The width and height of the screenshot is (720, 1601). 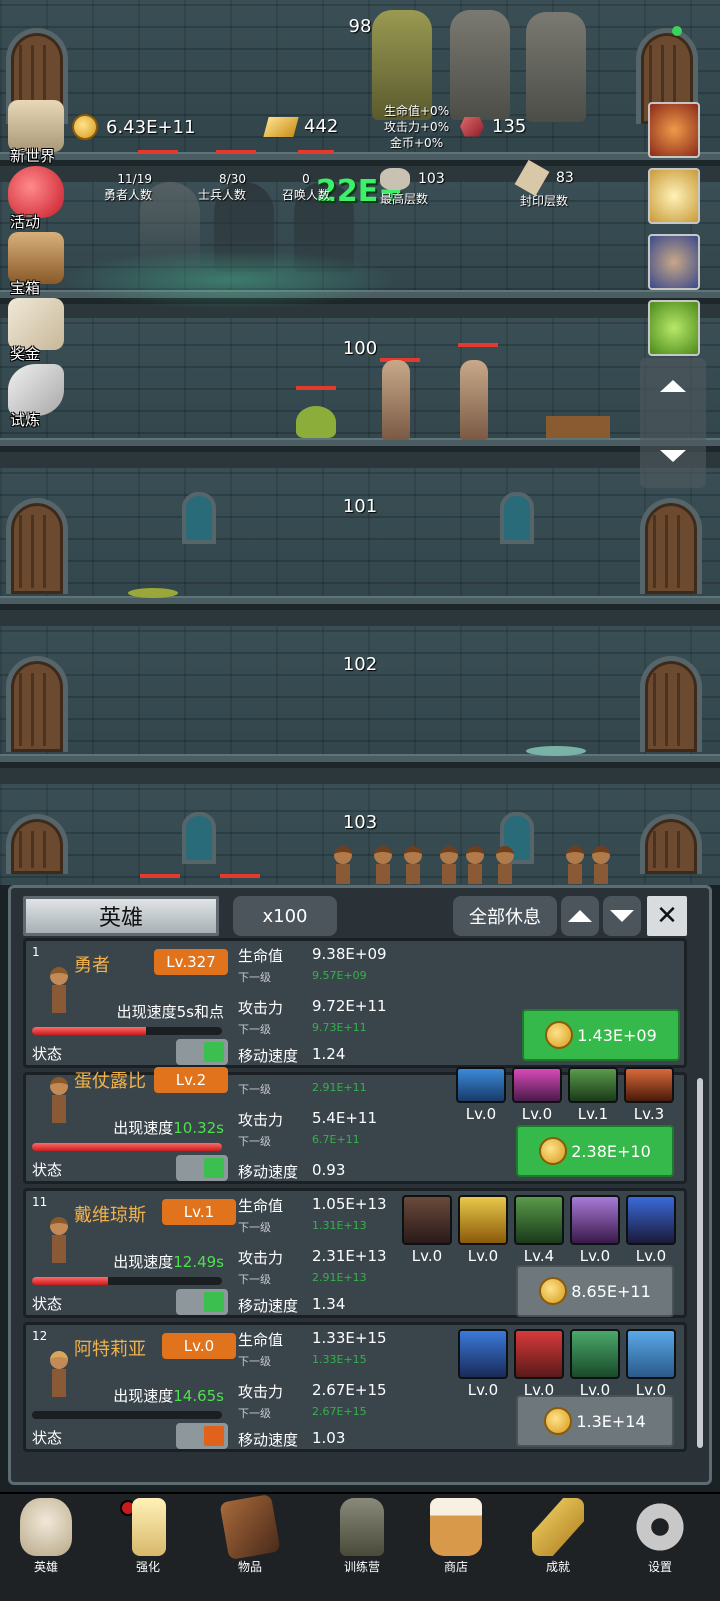 What do you see at coordinates (651, 1220) in the screenshot?
I see `bomb-skill-icon` at bounding box center [651, 1220].